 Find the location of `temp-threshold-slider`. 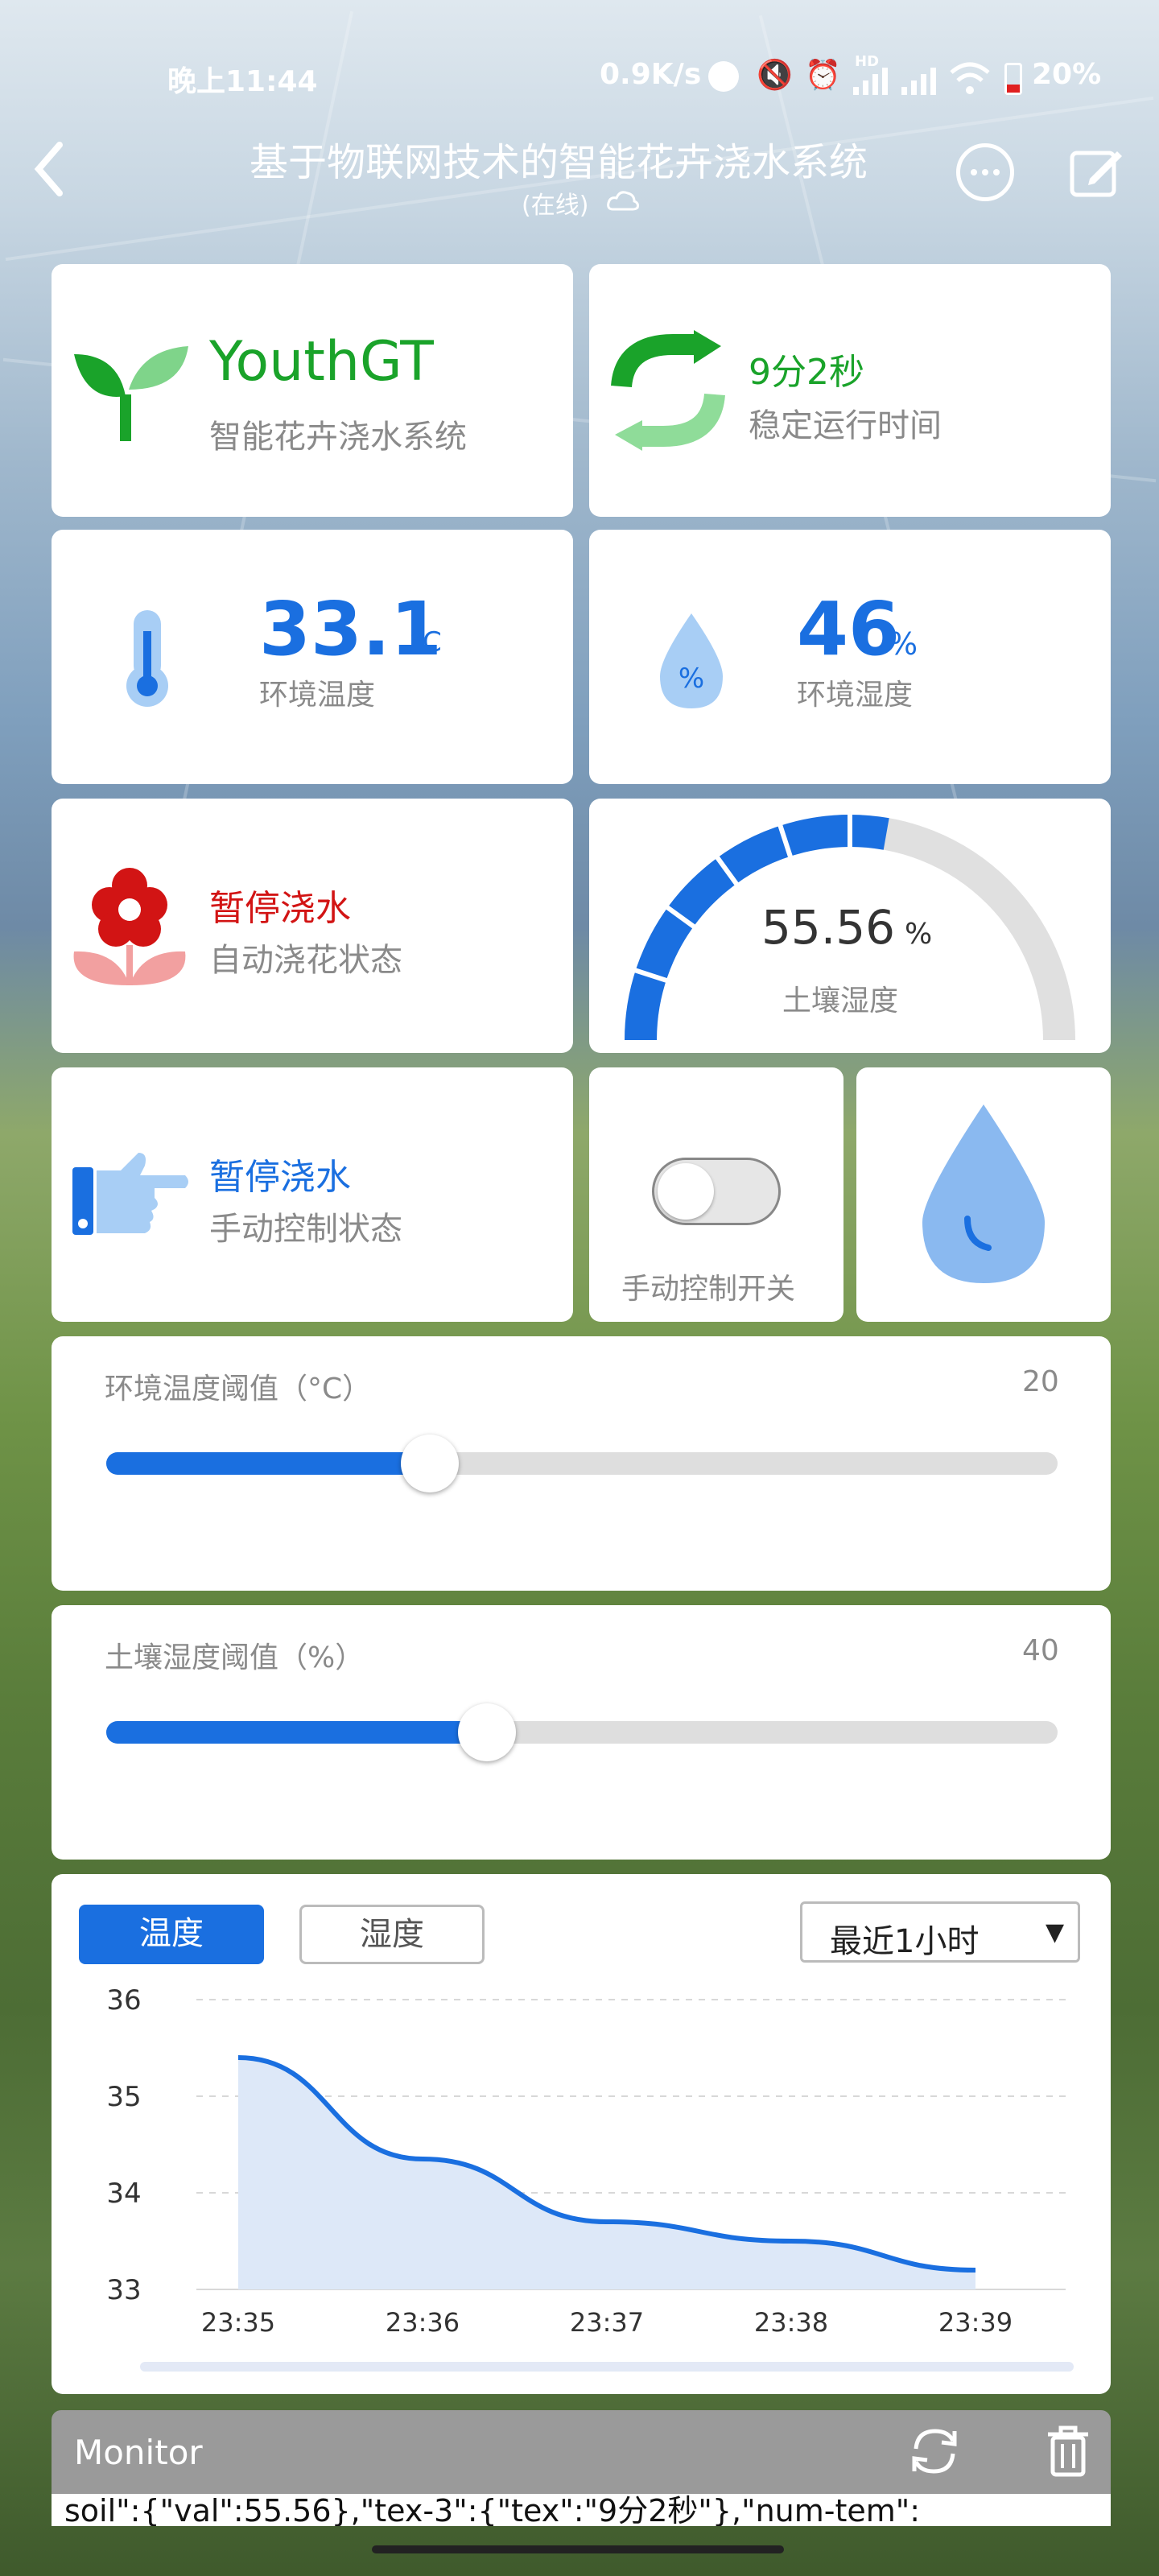

temp-threshold-slider is located at coordinates (582, 1463).